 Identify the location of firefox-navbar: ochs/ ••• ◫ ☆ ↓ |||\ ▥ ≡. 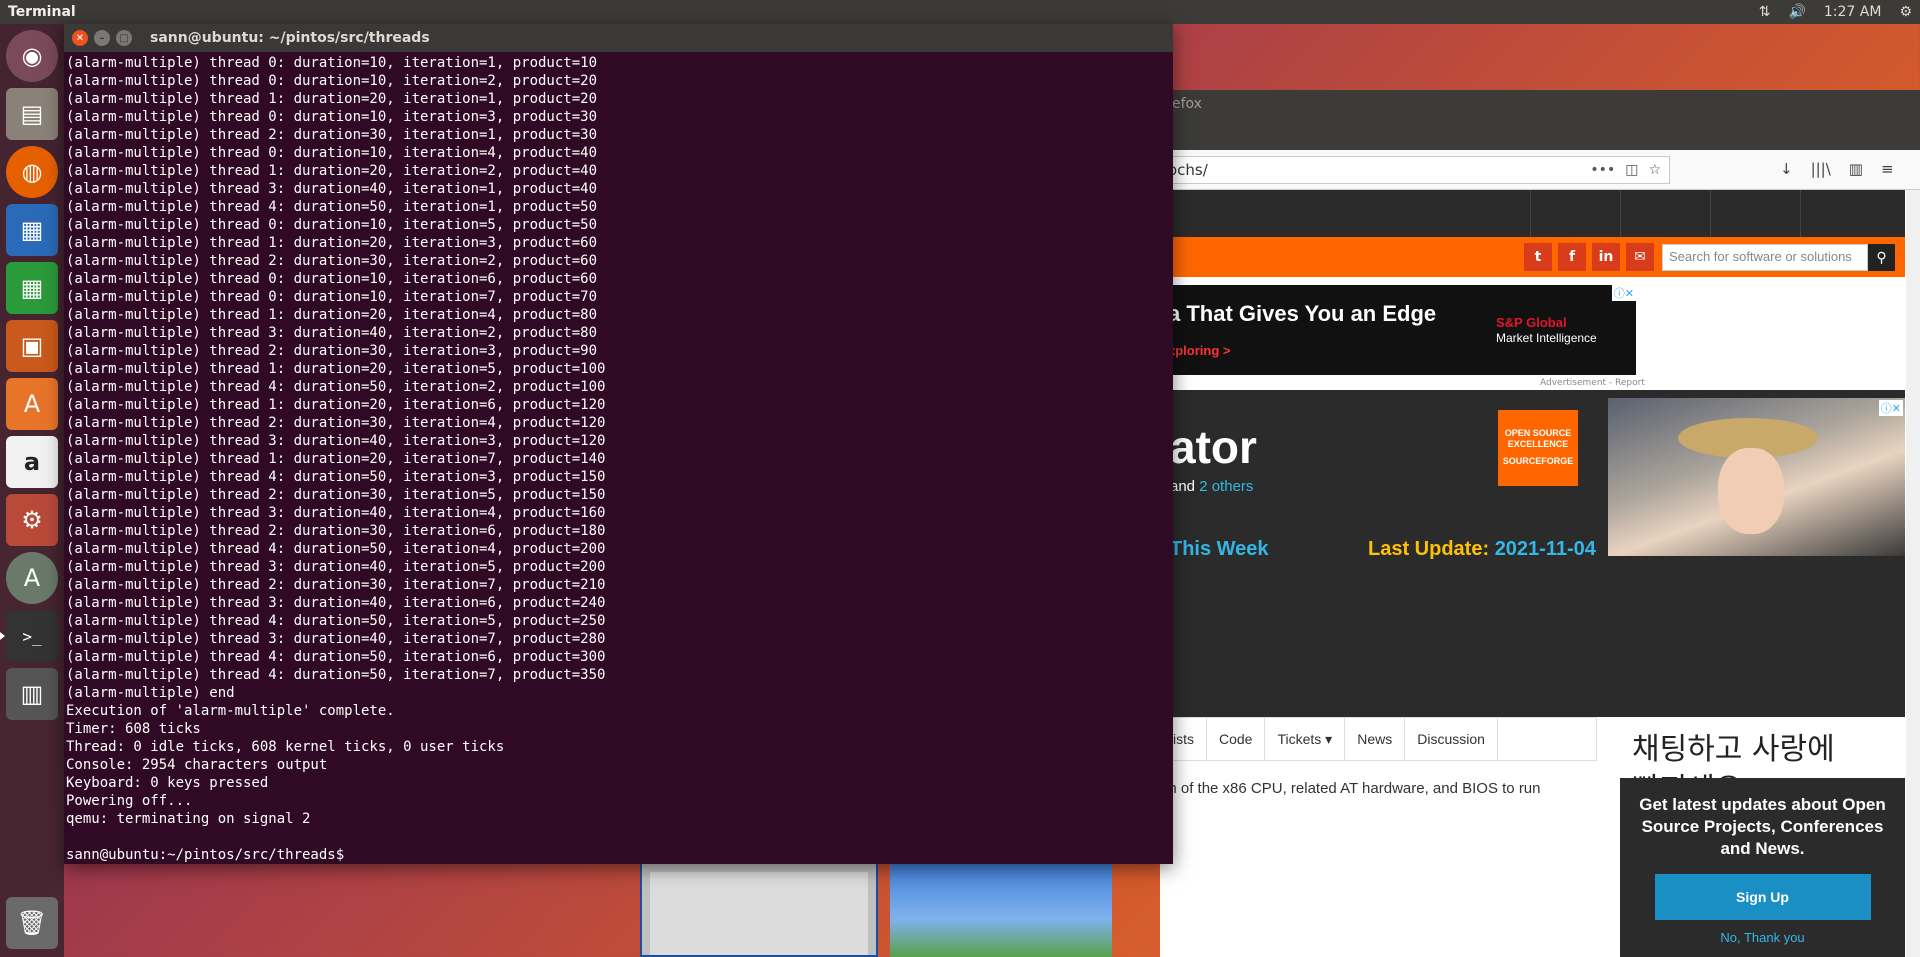
(1540, 170).